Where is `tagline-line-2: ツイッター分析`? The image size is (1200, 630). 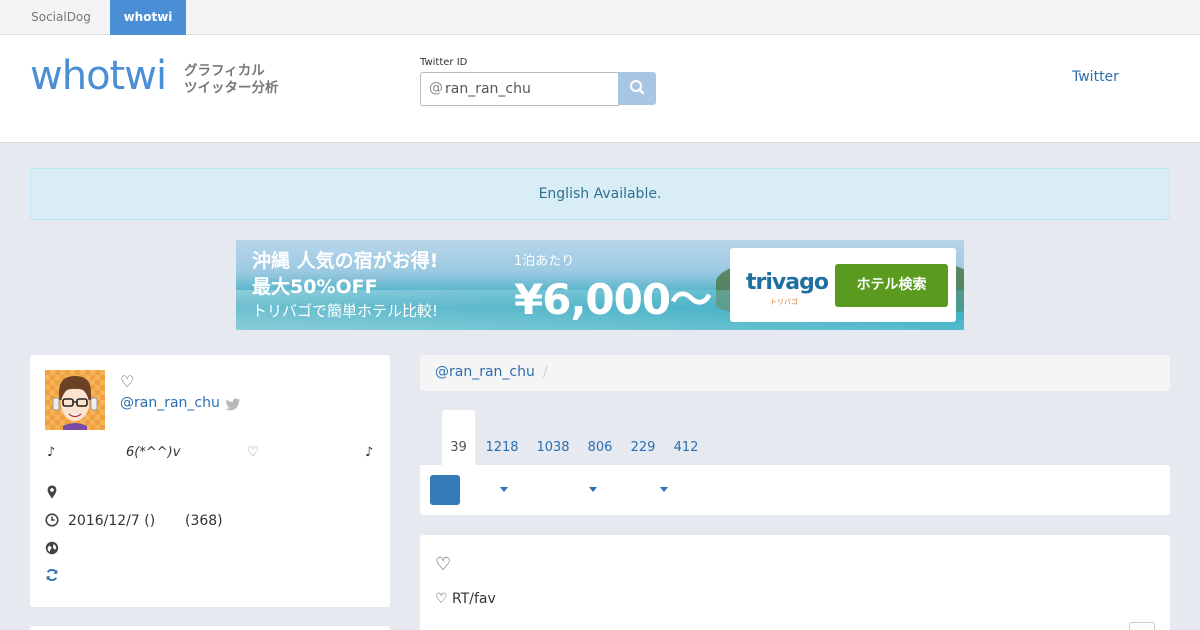
tagline-line-2: ツイッター分析 is located at coordinates (231, 88).